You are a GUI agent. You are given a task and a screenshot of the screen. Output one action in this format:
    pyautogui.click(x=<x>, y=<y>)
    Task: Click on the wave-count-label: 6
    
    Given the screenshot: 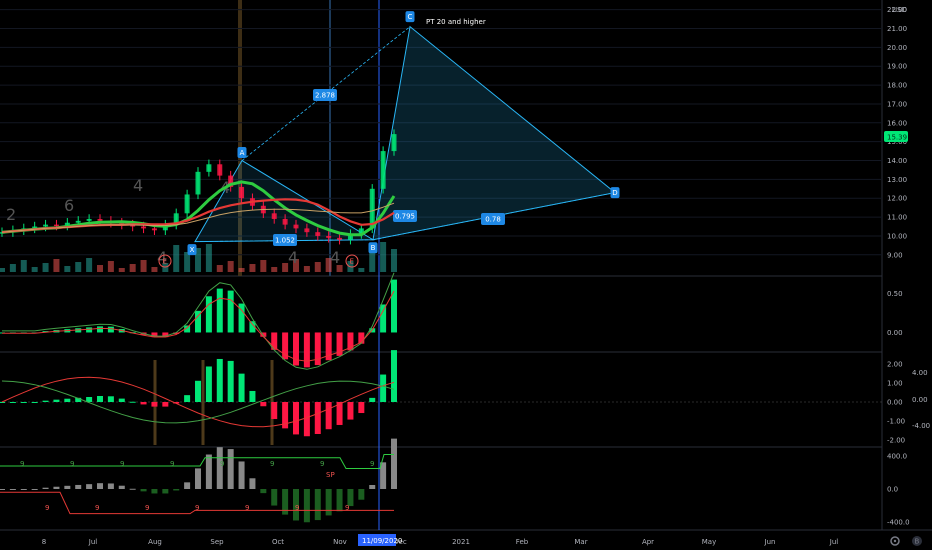 What is the action you would take?
    pyautogui.click(x=69, y=205)
    